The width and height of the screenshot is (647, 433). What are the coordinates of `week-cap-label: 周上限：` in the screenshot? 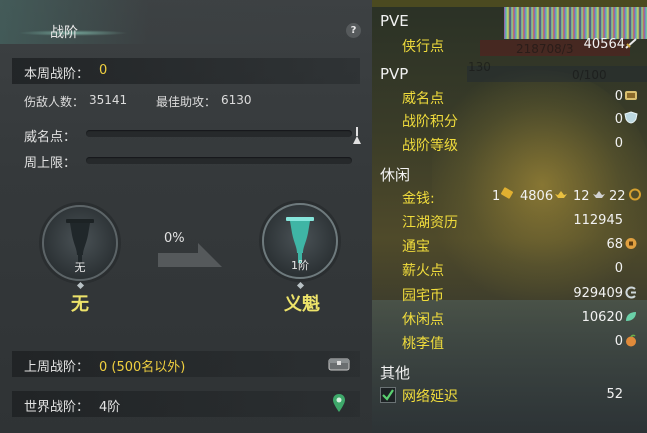 It's located at (50, 163).